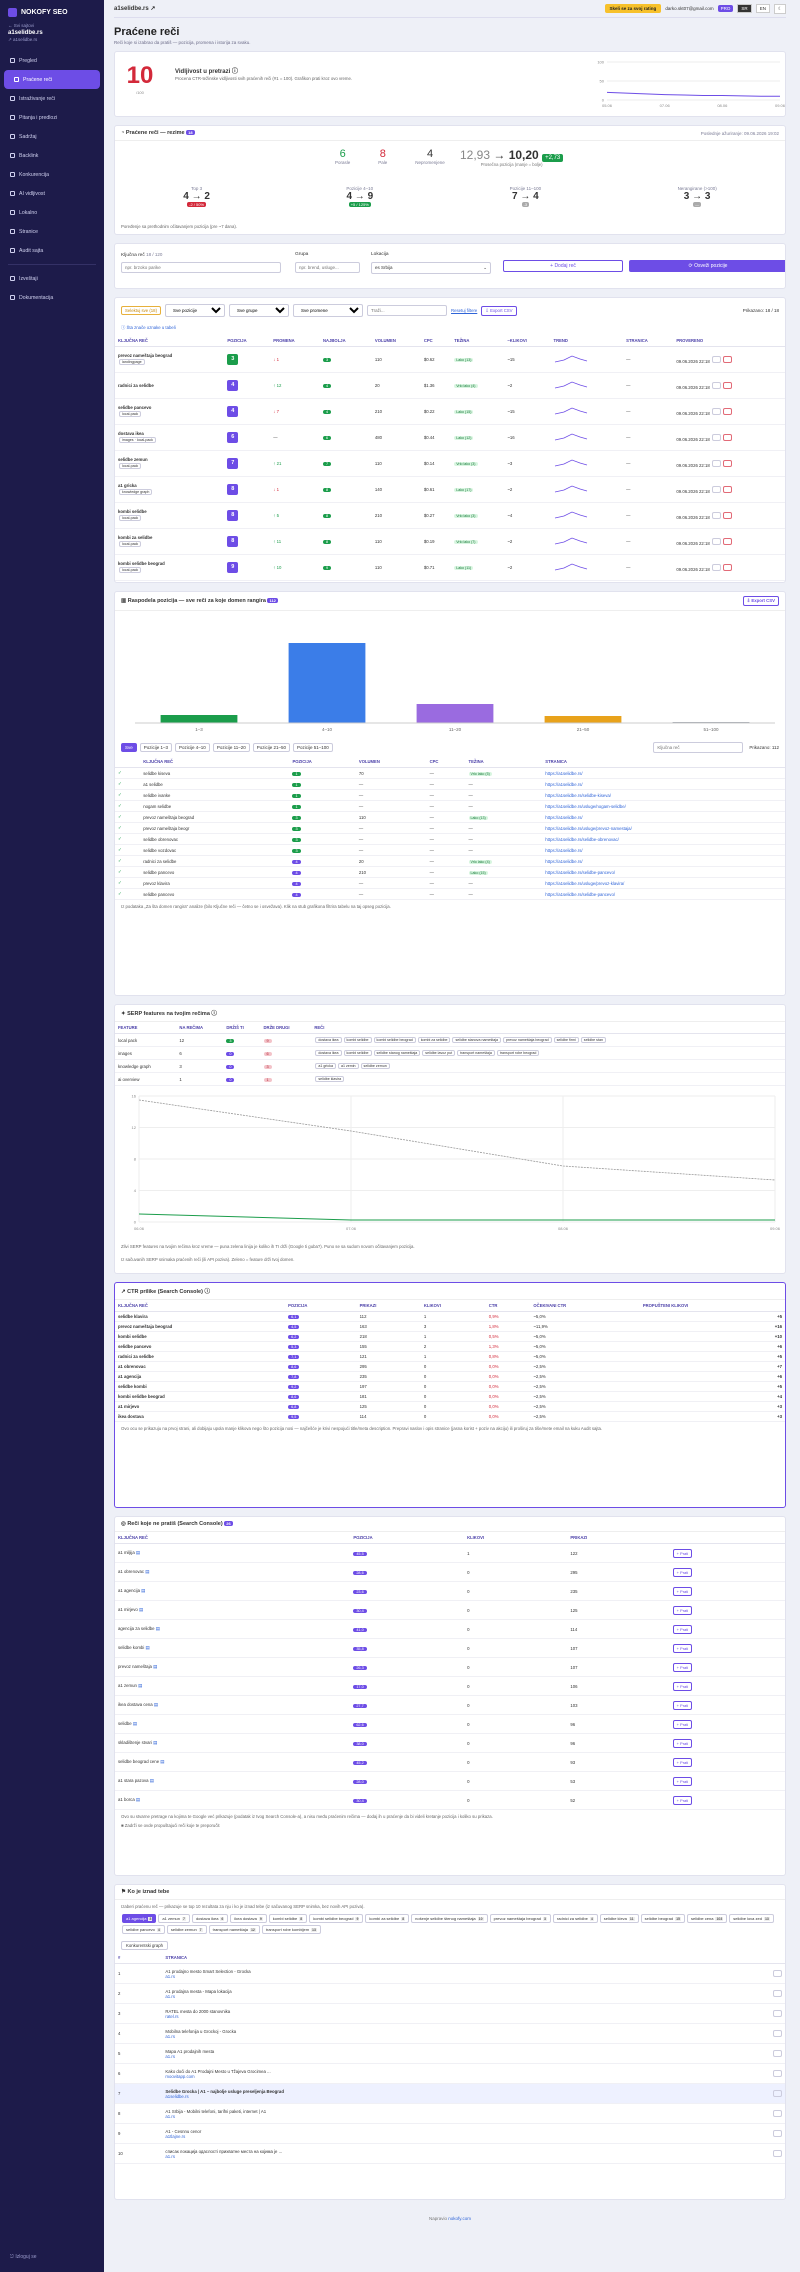  What do you see at coordinates (388, 1306) in the screenshot?
I see `column-header: PRIKAZI` at bounding box center [388, 1306].